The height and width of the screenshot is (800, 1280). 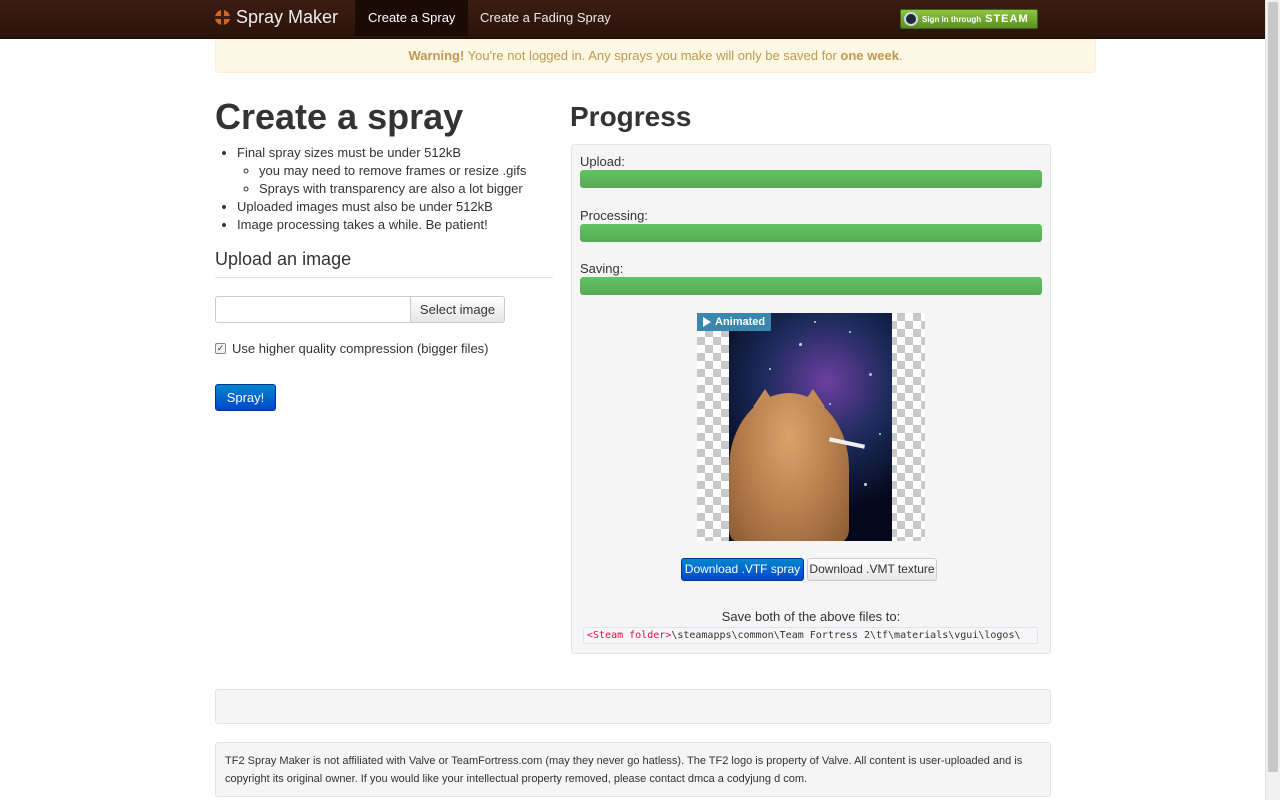 What do you see at coordinates (384, 277) in the screenshot?
I see `divider` at bounding box center [384, 277].